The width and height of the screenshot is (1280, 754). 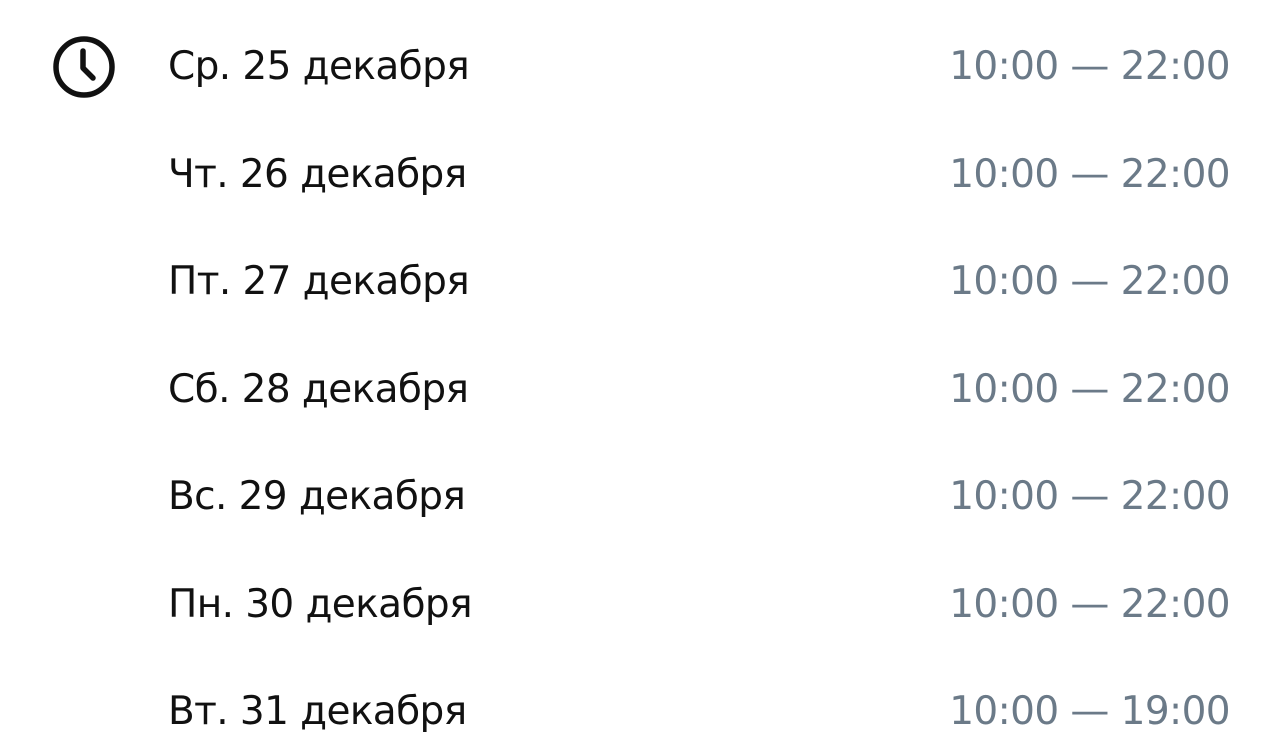 I want to click on schedule-row: Вс. 29 декабря 10:00 — 22:00, so click(x=640, y=497).